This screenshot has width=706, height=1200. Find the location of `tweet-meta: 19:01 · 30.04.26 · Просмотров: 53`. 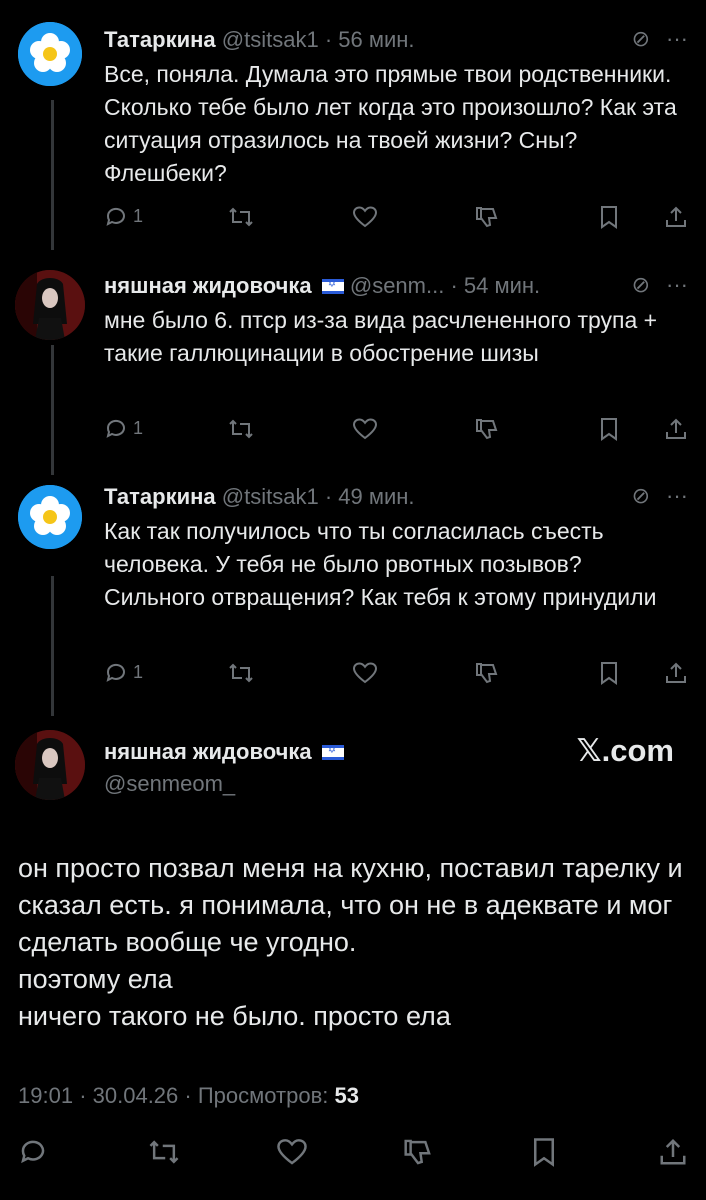

tweet-meta: 19:01 · 30.04.26 · Просмотров: 53 is located at coordinates (188, 1096).